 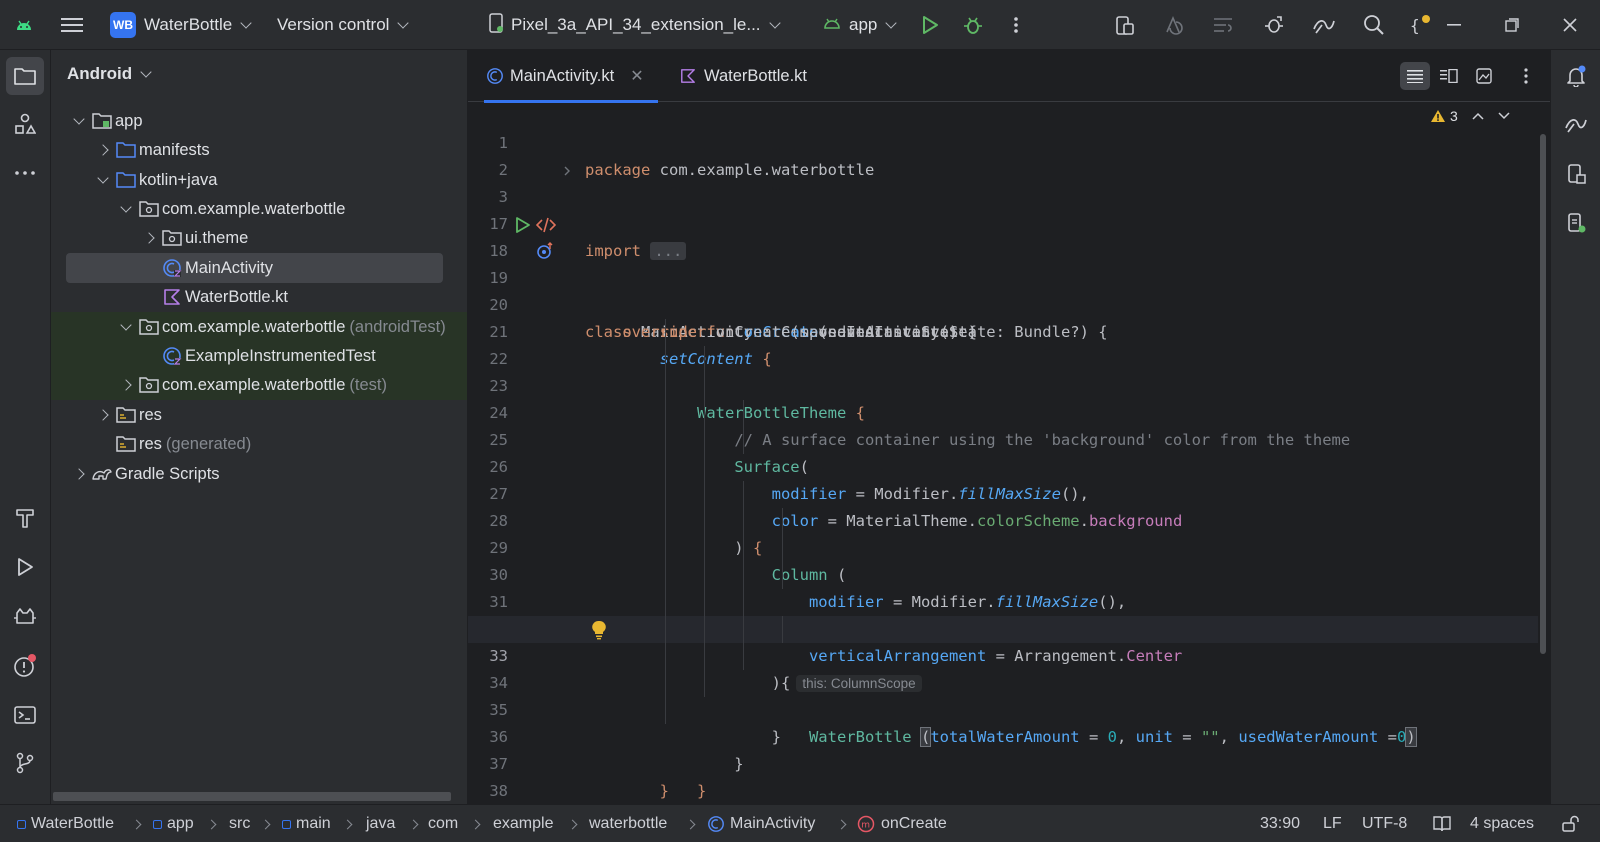 I want to click on tree-label: com.example.waterbottle, so click(x=254, y=326).